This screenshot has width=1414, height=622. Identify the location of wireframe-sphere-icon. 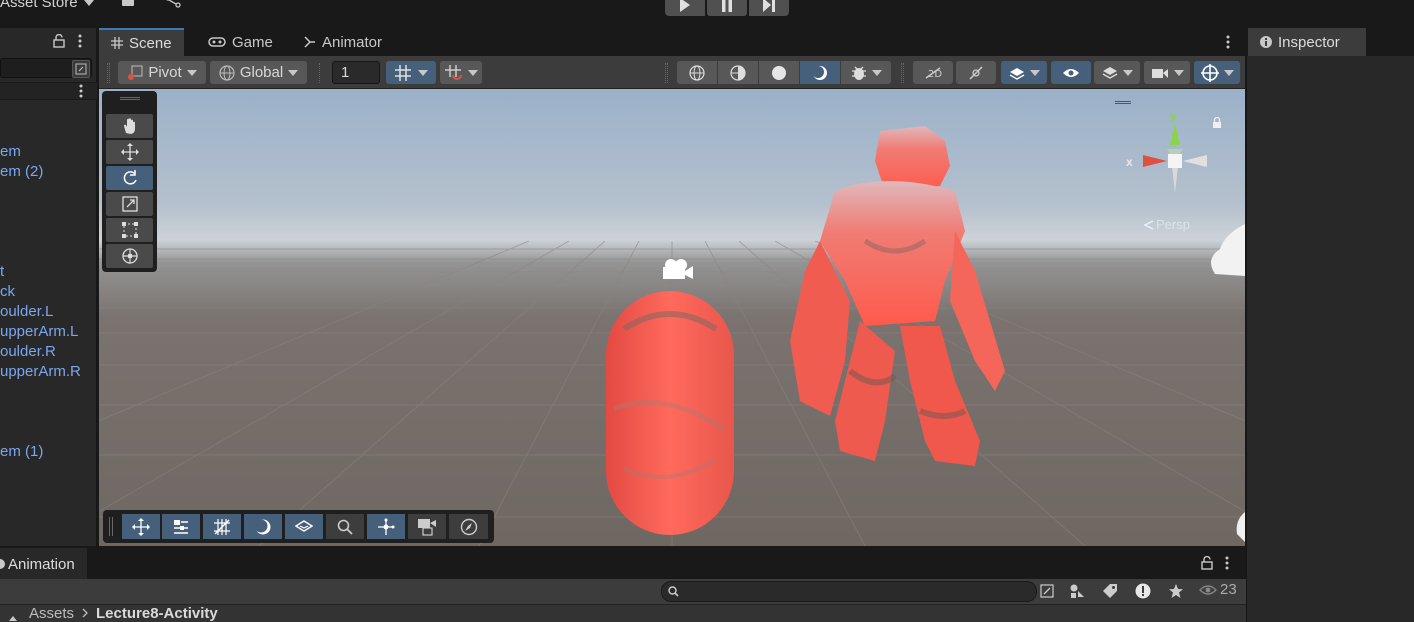
(697, 72).